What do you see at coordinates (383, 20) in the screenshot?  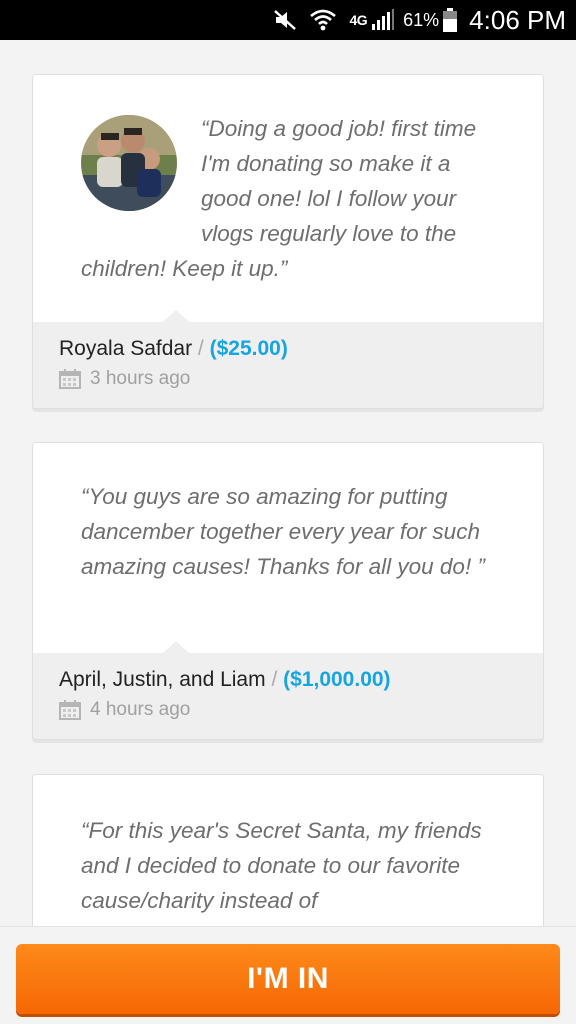 I see `signal-icon` at bounding box center [383, 20].